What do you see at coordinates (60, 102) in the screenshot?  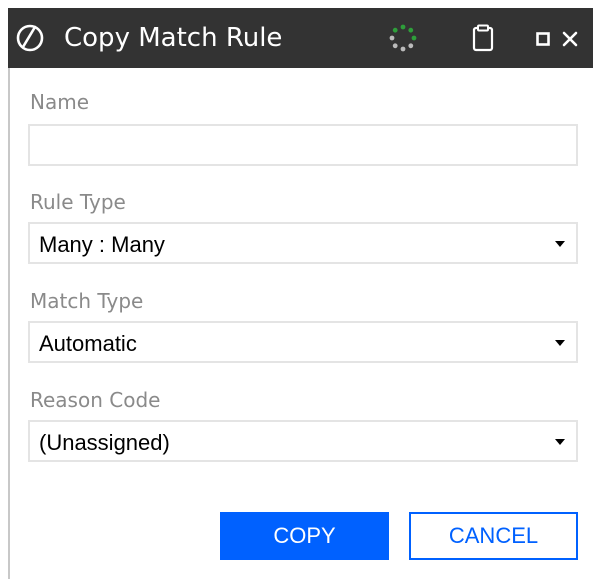 I see `name-label: Name` at bounding box center [60, 102].